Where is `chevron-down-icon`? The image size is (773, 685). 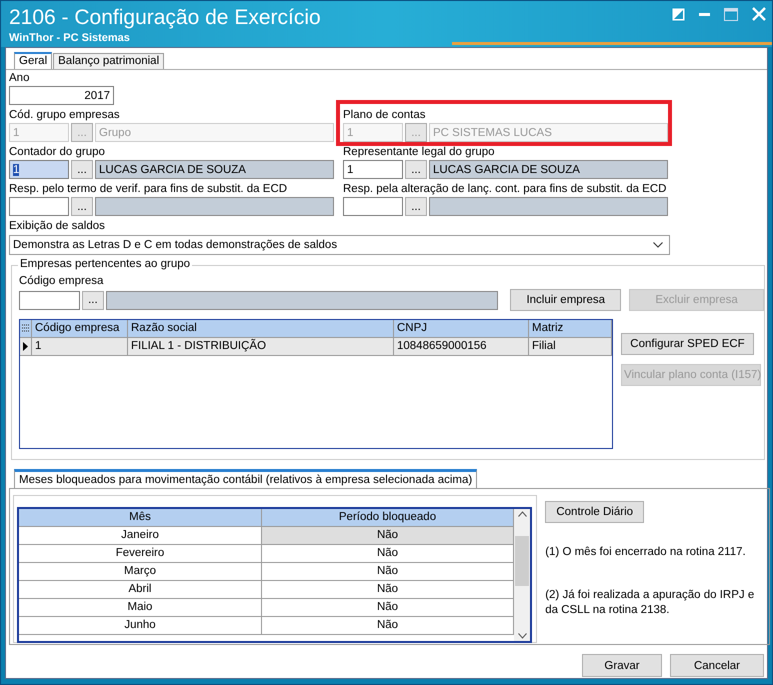
chevron-down-icon is located at coordinates (658, 245).